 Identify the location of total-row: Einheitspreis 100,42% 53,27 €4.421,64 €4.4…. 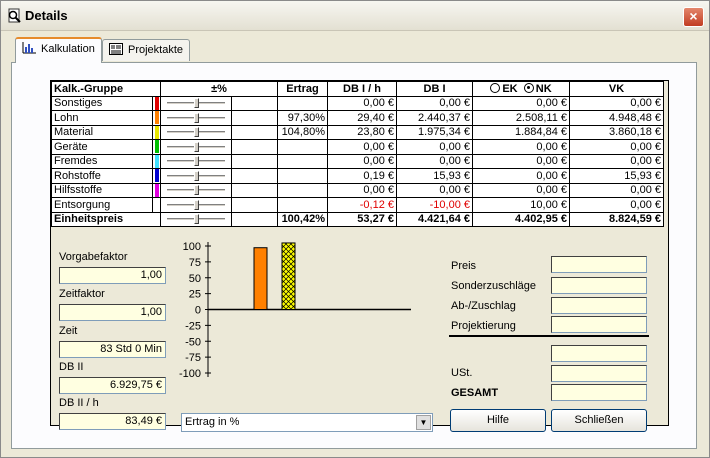
(357, 219).